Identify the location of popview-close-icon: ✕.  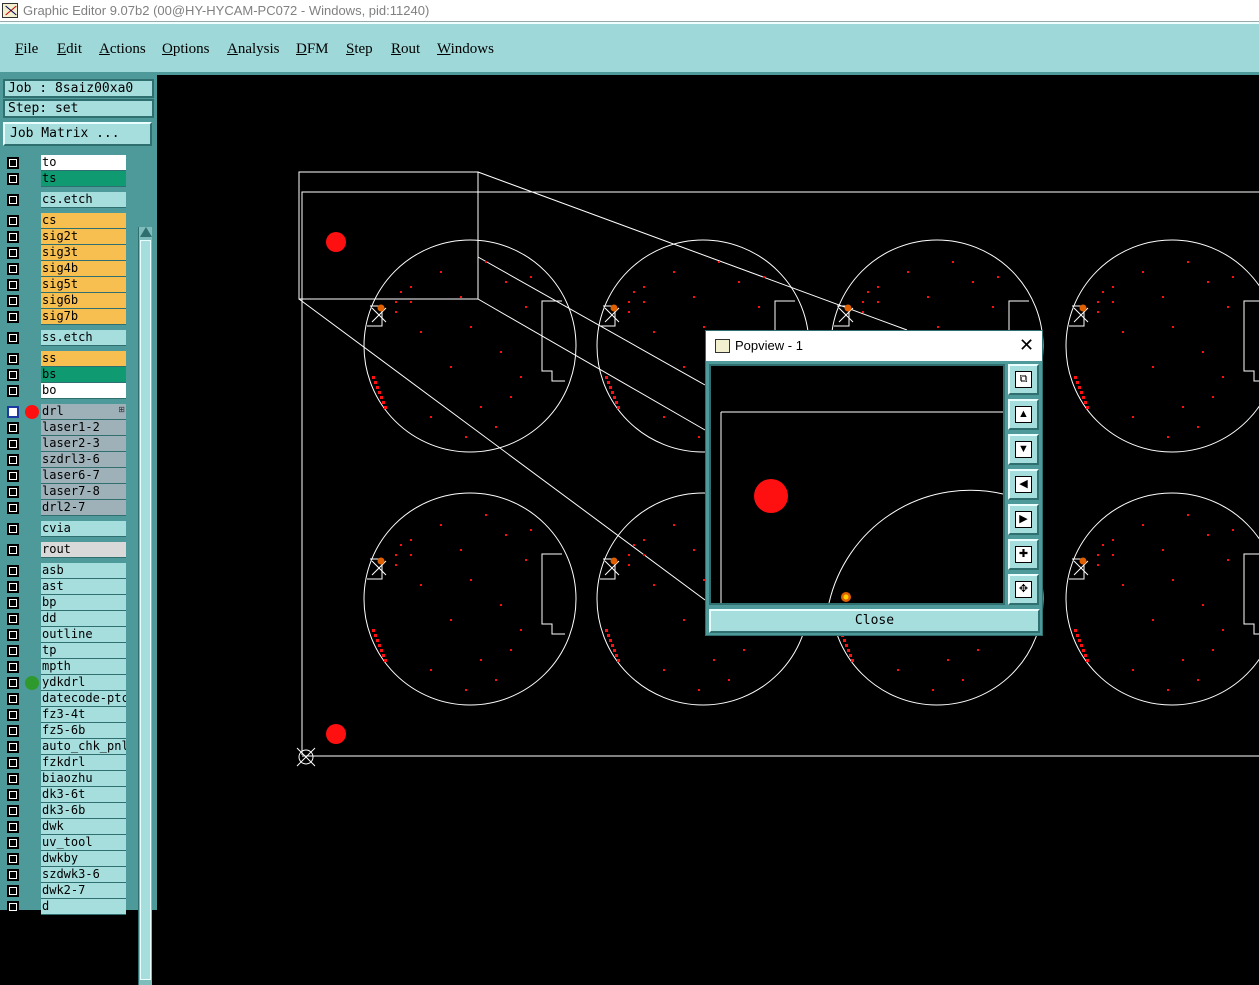
(1026, 345).